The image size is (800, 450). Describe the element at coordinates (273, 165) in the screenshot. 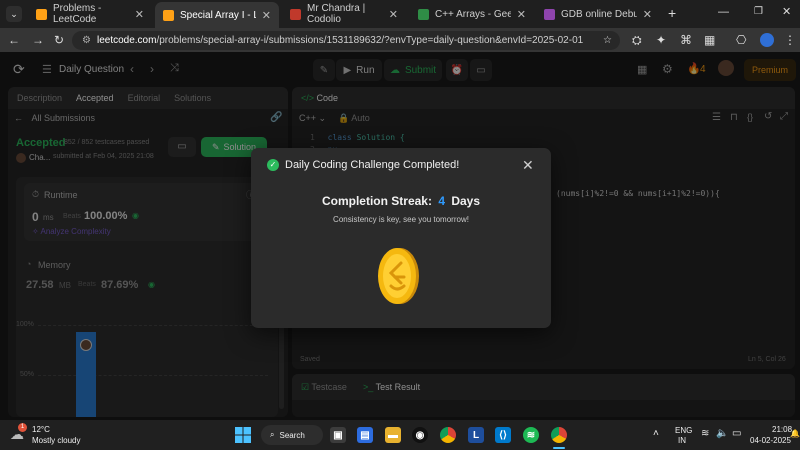

I see `check-circle-icon: ✓` at that location.